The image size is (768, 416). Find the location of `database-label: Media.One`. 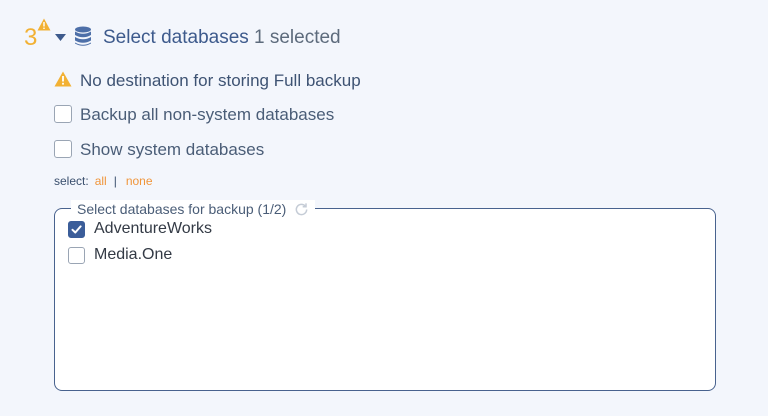

database-label: Media.One is located at coordinates (133, 255).